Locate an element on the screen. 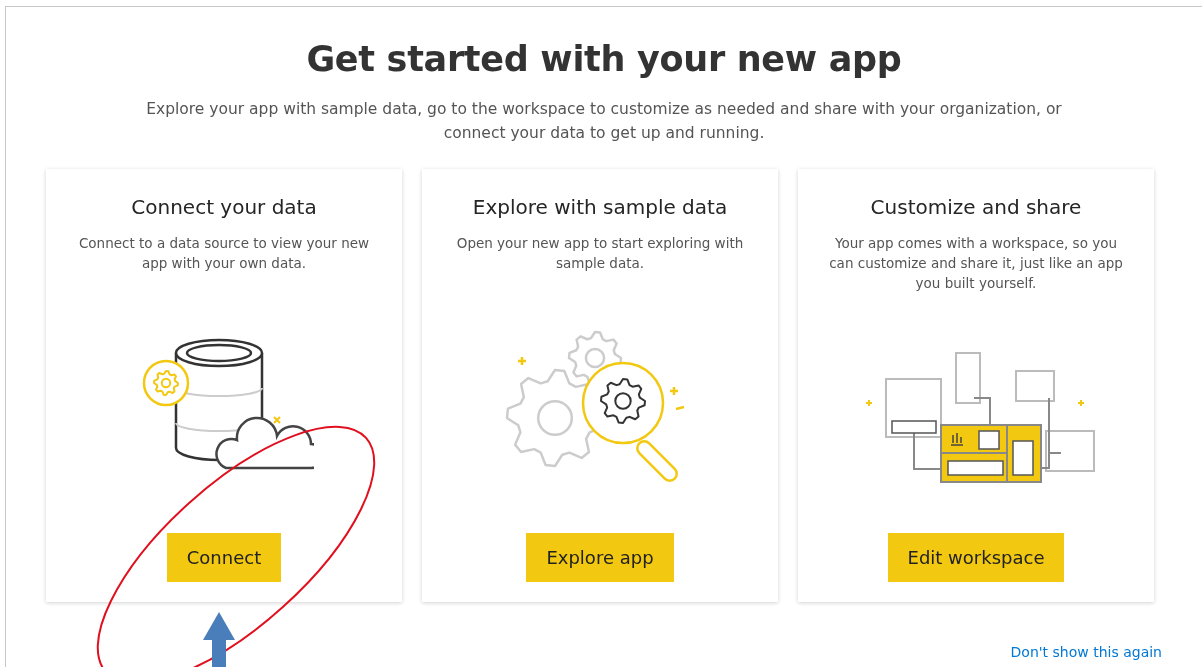 The image size is (1202, 667). card-action-button: Connect is located at coordinates (224, 557).